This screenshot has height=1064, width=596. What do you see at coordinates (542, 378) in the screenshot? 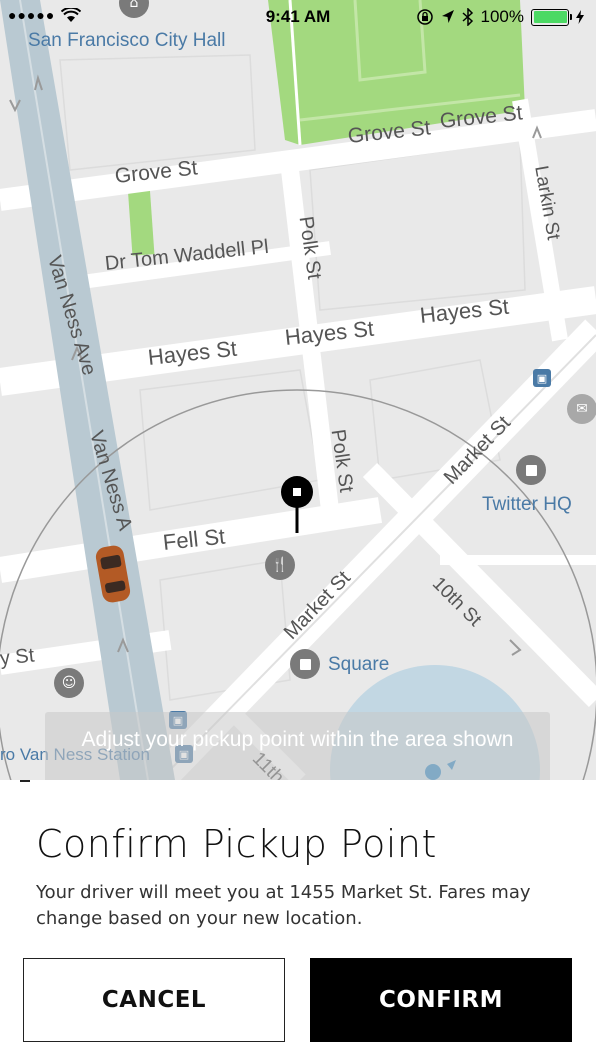
I see `transit-icon: ▣` at bounding box center [542, 378].